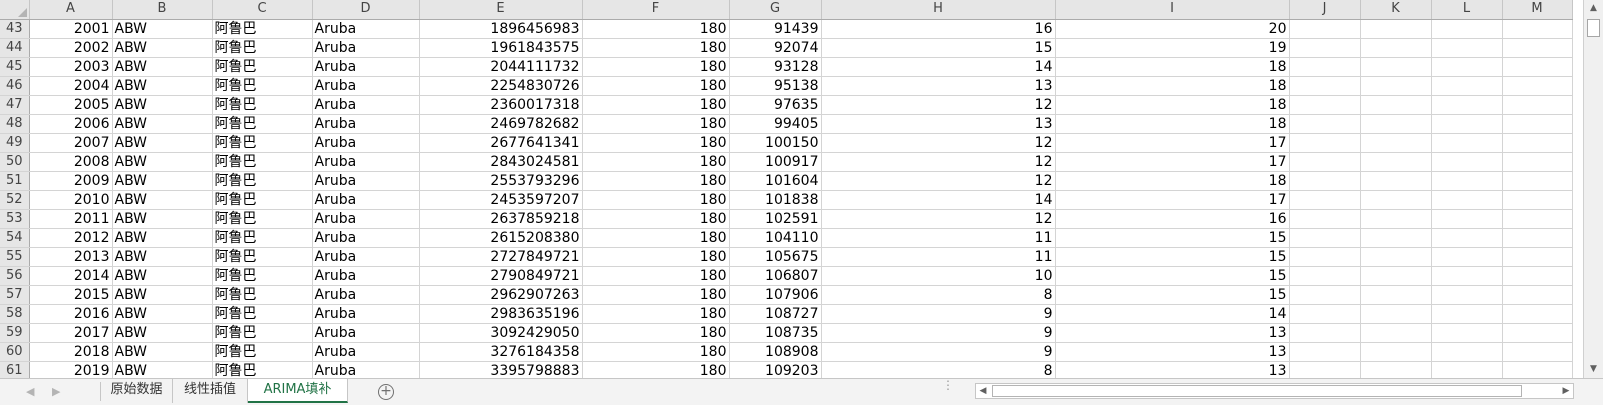  What do you see at coordinates (71, 29) in the screenshot?
I see `cell-a: 2001` at bounding box center [71, 29].